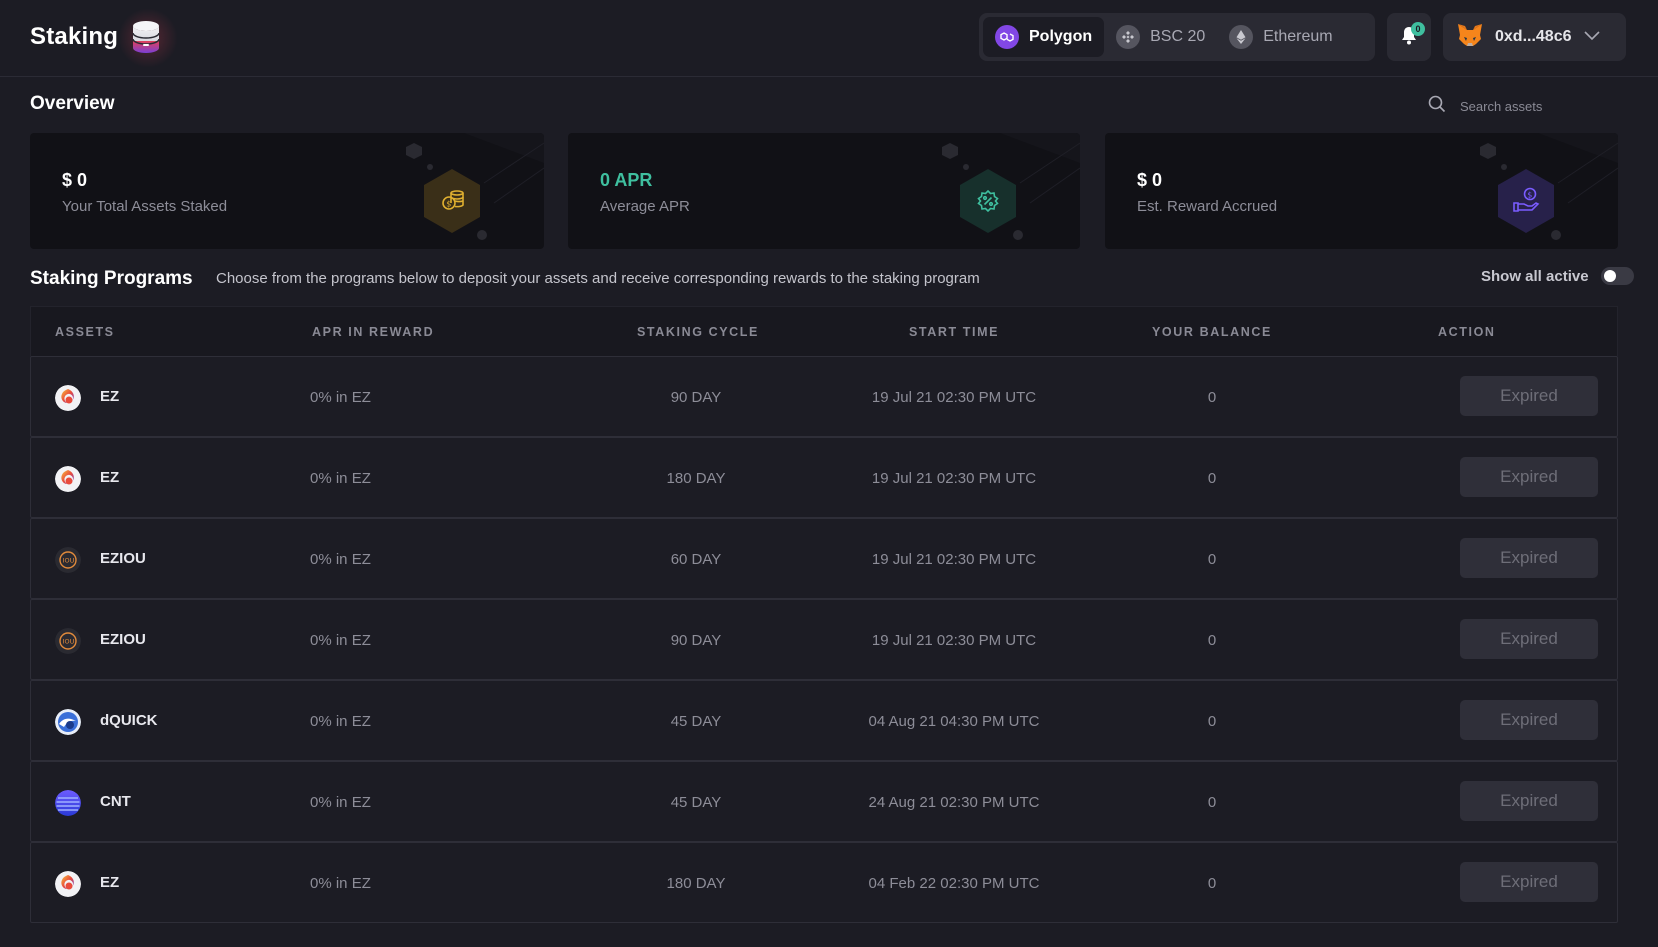  I want to click on start-time: 24 Aug 21 02:30 PM UTC, so click(954, 802).